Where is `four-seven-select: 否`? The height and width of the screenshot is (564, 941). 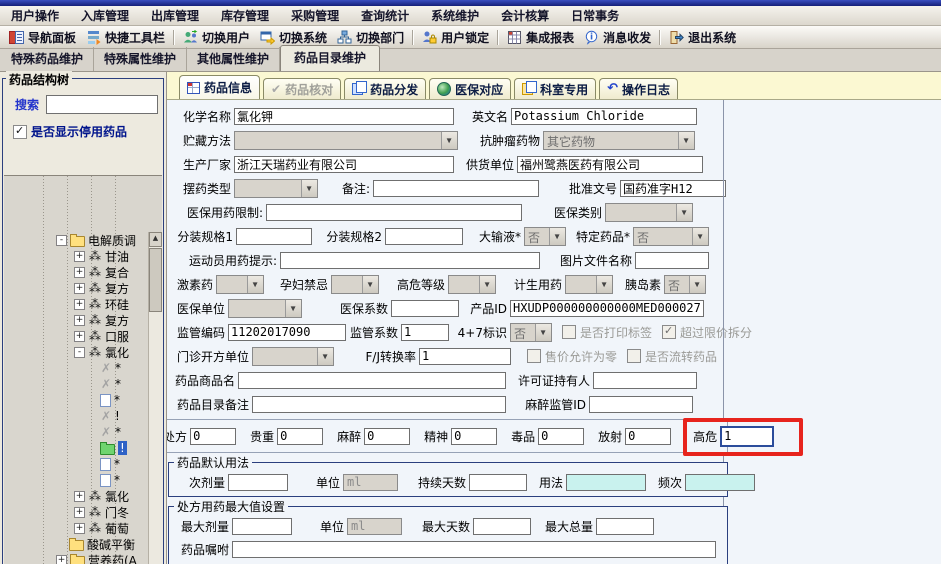 four-seven-select: 否 is located at coordinates (531, 332).